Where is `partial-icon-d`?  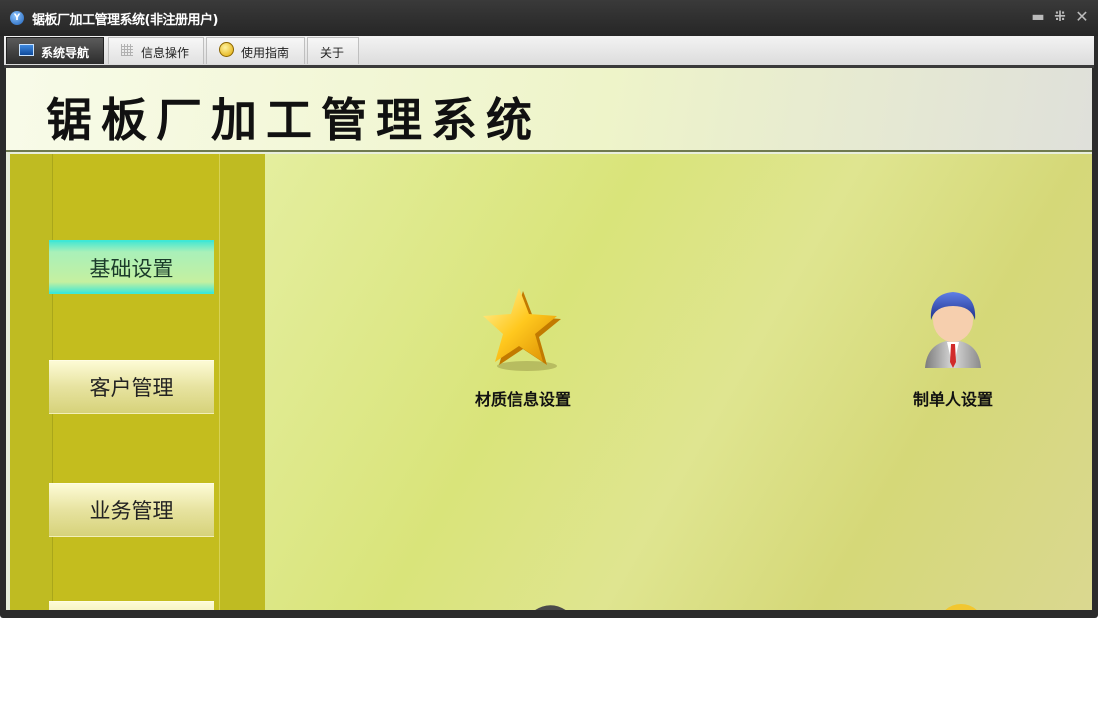
partial-icon-d is located at coordinates (961, 607).